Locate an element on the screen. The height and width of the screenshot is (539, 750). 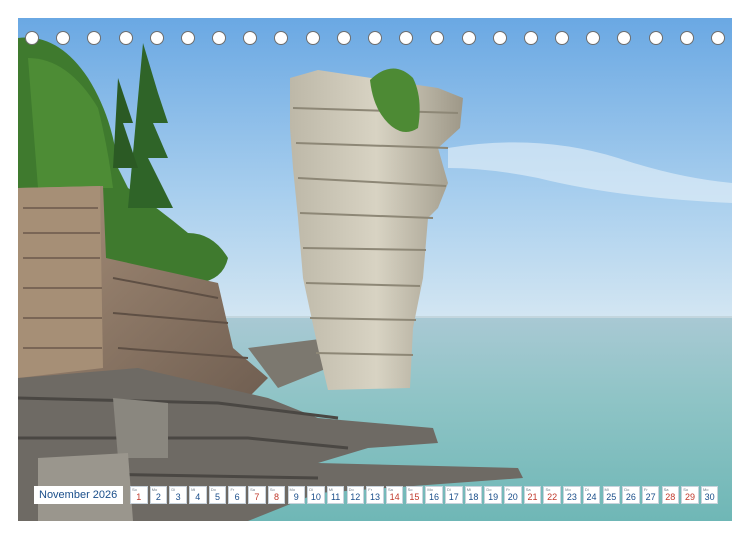
day-number: 14 is located at coordinates (394, 497).